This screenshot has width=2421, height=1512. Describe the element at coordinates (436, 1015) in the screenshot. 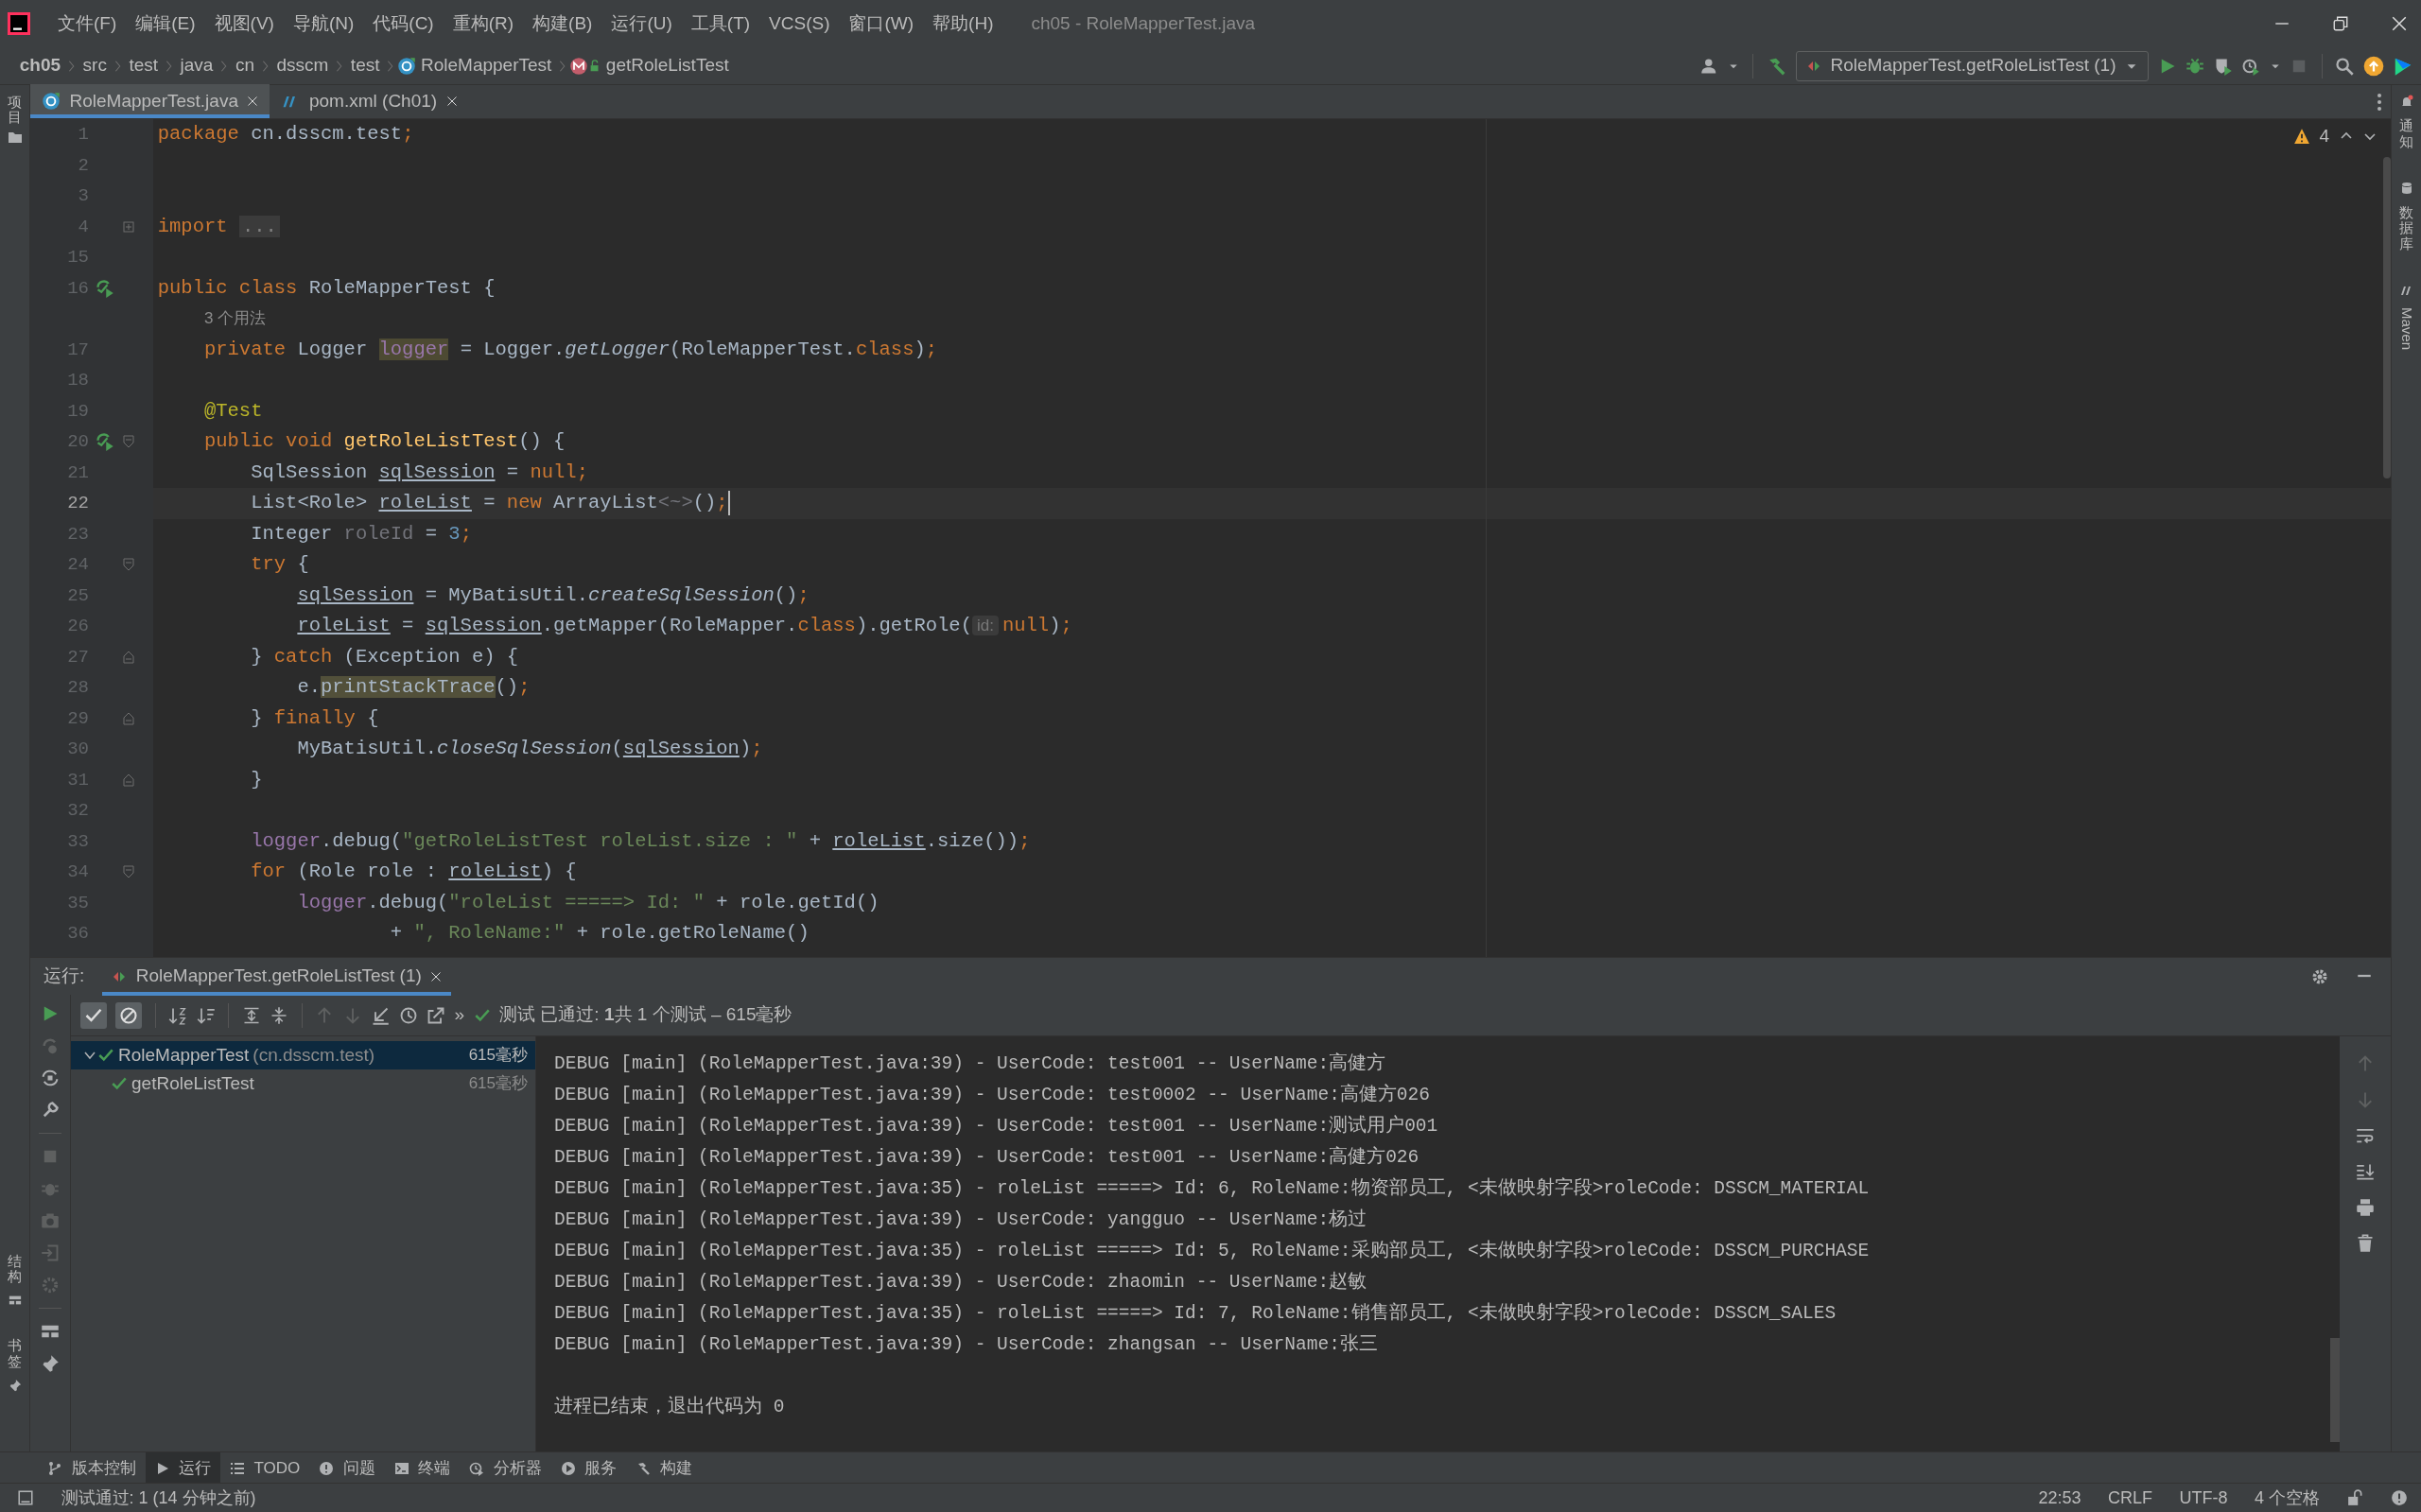

I see `export-icon` at that location.